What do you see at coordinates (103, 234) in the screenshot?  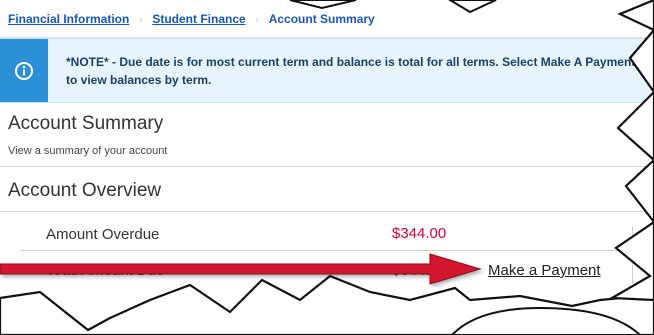 I see `amount-overdue-label: Amount Overdue` at bounding box center [103, 234].